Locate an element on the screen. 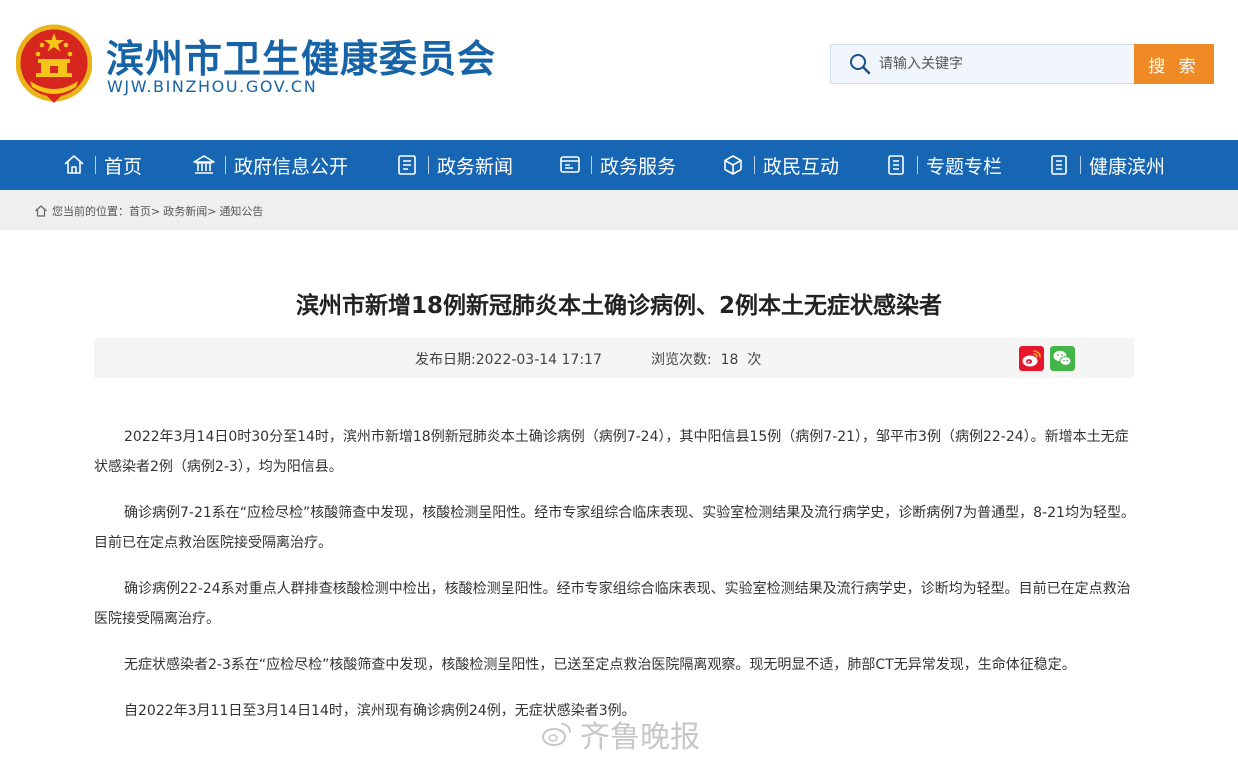 The height and width of the screenshot is (762, 1238). nav-label: 政府信息公开 is located at coordinates (291, 166).